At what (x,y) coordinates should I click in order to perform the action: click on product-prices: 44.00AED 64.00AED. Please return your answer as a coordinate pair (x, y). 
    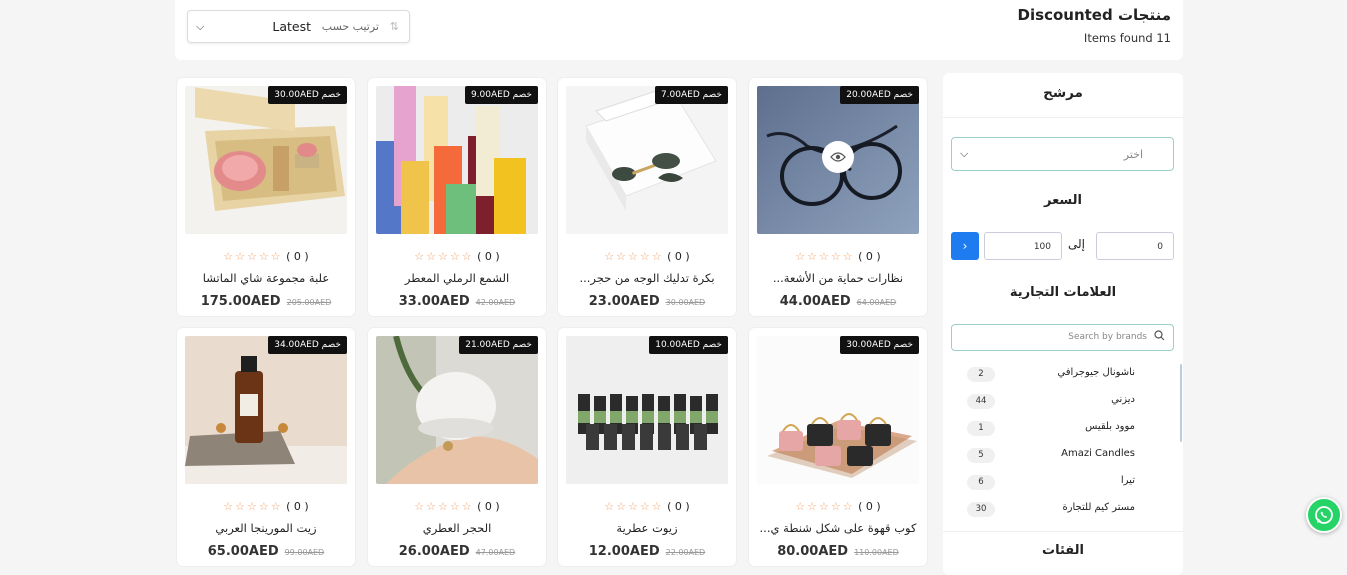
    Looking at the image, I should click on (838, 299).